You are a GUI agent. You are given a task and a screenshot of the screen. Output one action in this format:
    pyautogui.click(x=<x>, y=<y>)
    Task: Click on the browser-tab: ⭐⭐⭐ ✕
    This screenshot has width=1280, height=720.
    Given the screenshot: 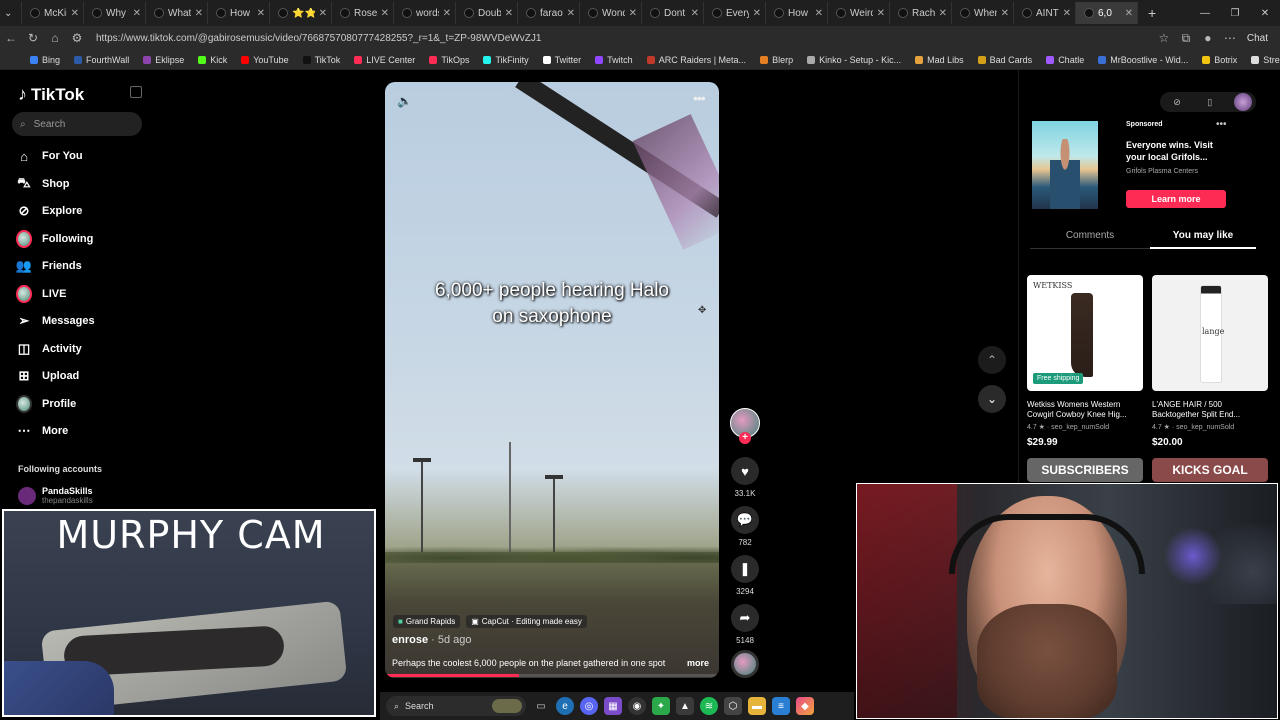 What is the action you would take?
    pyautogui.click(x=301, y=13)
    